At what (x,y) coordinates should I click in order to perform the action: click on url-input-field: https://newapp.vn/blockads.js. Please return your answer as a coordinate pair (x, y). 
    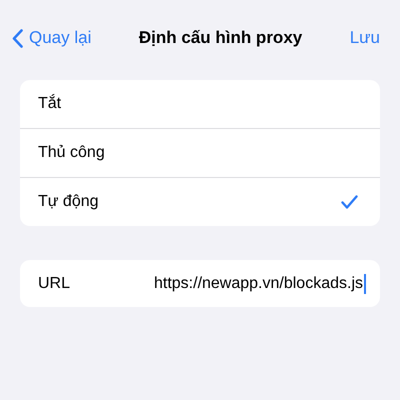
    Looking at the image, I should click on (250, 284).